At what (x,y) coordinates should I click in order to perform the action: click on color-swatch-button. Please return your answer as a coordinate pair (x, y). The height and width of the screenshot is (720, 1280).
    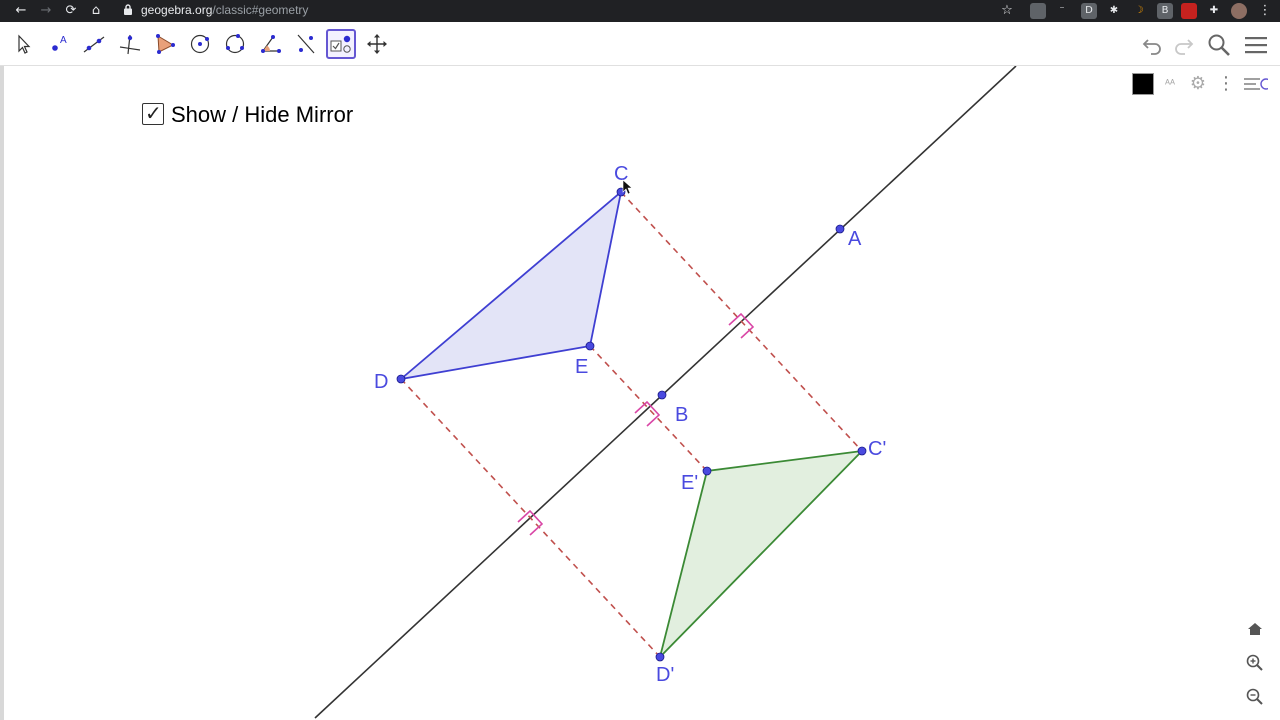
    Looking at the image, I should click on (1142, 84).